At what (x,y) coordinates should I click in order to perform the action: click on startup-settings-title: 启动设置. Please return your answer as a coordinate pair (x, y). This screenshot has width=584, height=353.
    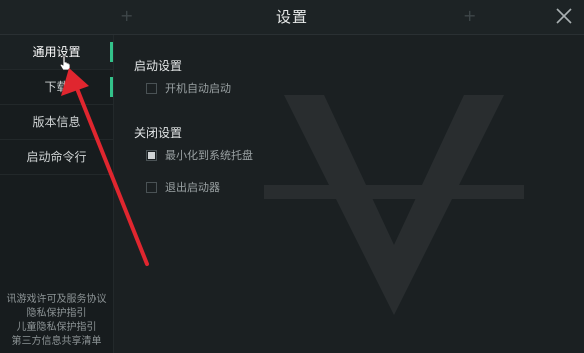
    Looking at the image, I should click on (158, 66).